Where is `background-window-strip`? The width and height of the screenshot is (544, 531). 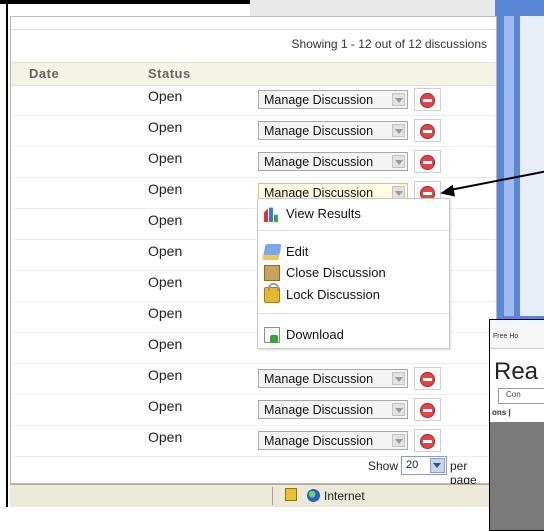
background-window-strip is located at coordinates (532, 166).